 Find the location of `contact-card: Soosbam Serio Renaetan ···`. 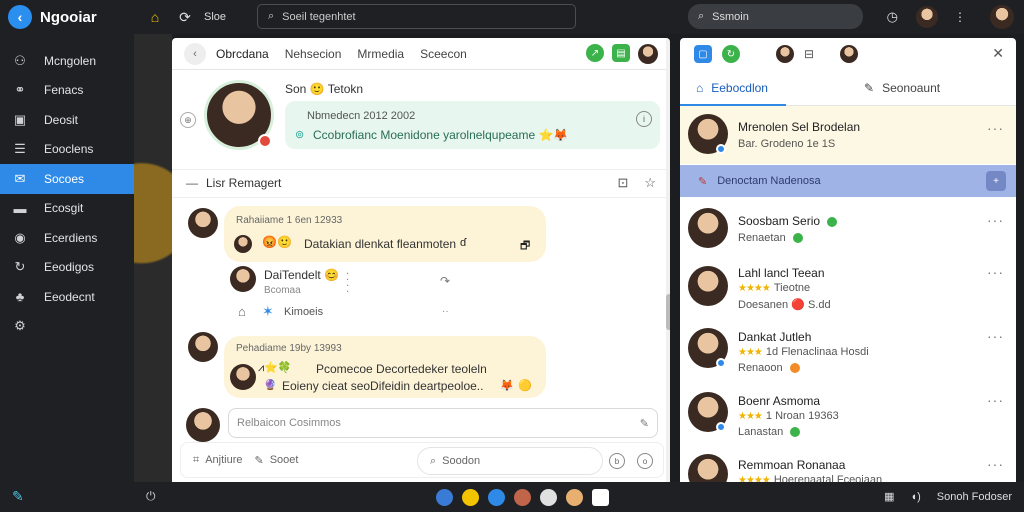

contact-card: Soosbam Serio Renaetan ··· is located at coordinates (848, 231).